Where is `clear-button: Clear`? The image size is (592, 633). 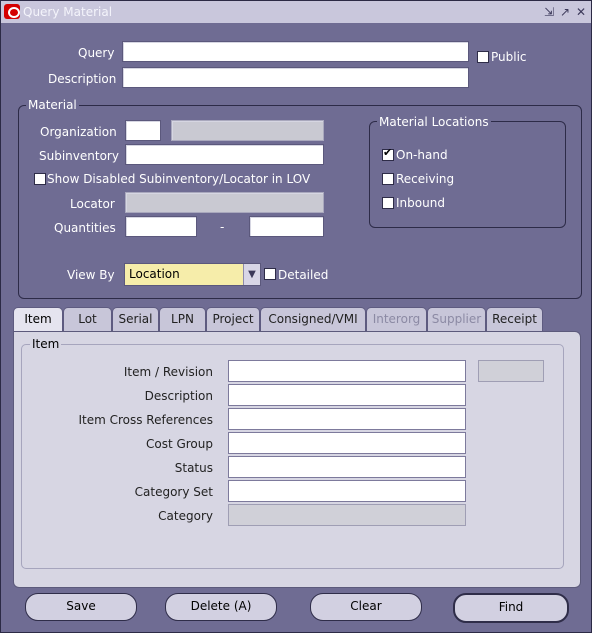
clear-button: Clear is located at coordinates (366, 607).